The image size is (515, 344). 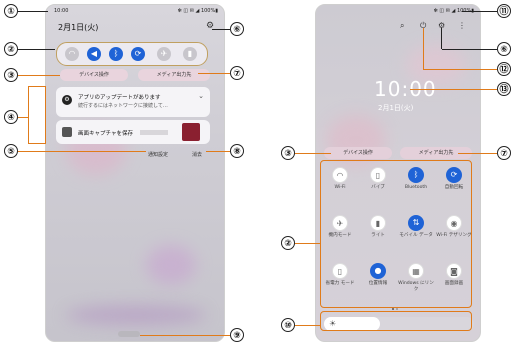 I want to click on more-options-icon: ⋮, so click(x=462, y=25).